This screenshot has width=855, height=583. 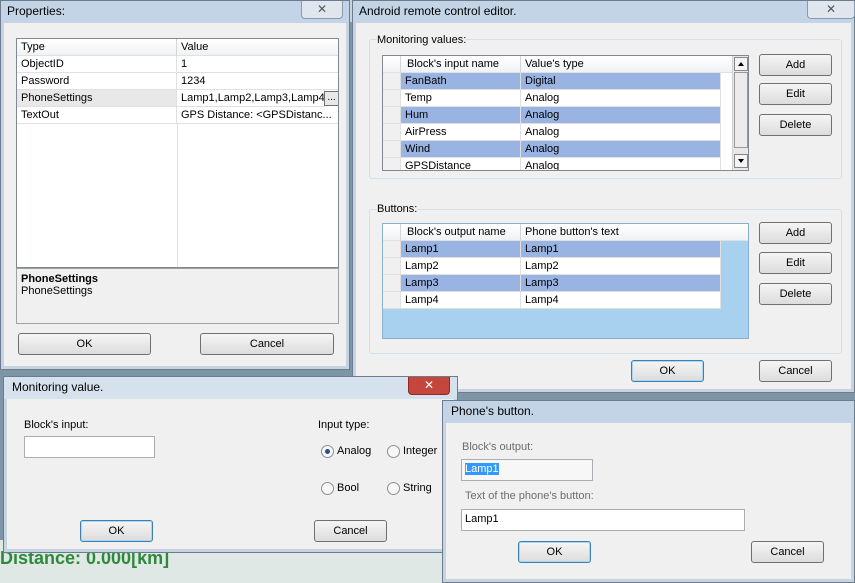 I want to click on list-item: Wind Analog, so click(x=558, y=149).